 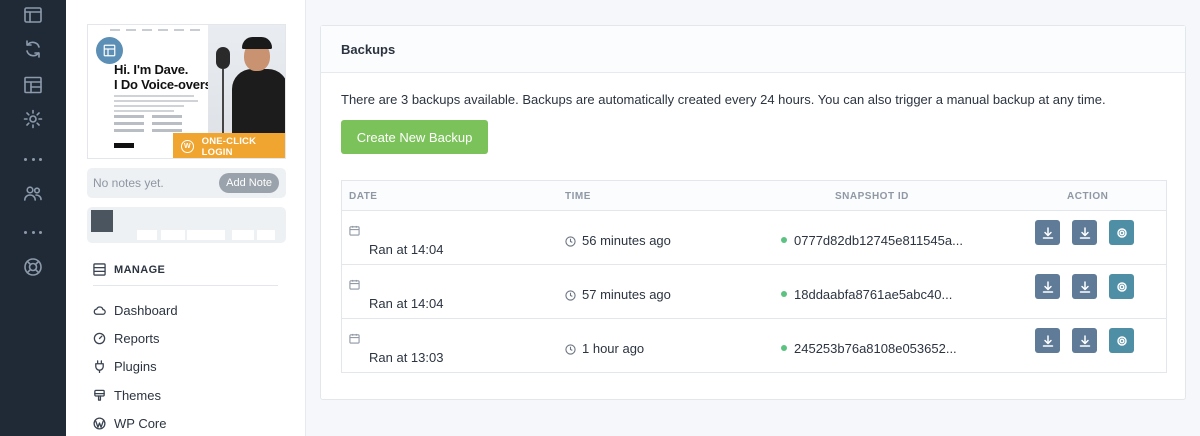 I want to click on menu-item-dashboard: Dashboard, so click(x=135, y=310).